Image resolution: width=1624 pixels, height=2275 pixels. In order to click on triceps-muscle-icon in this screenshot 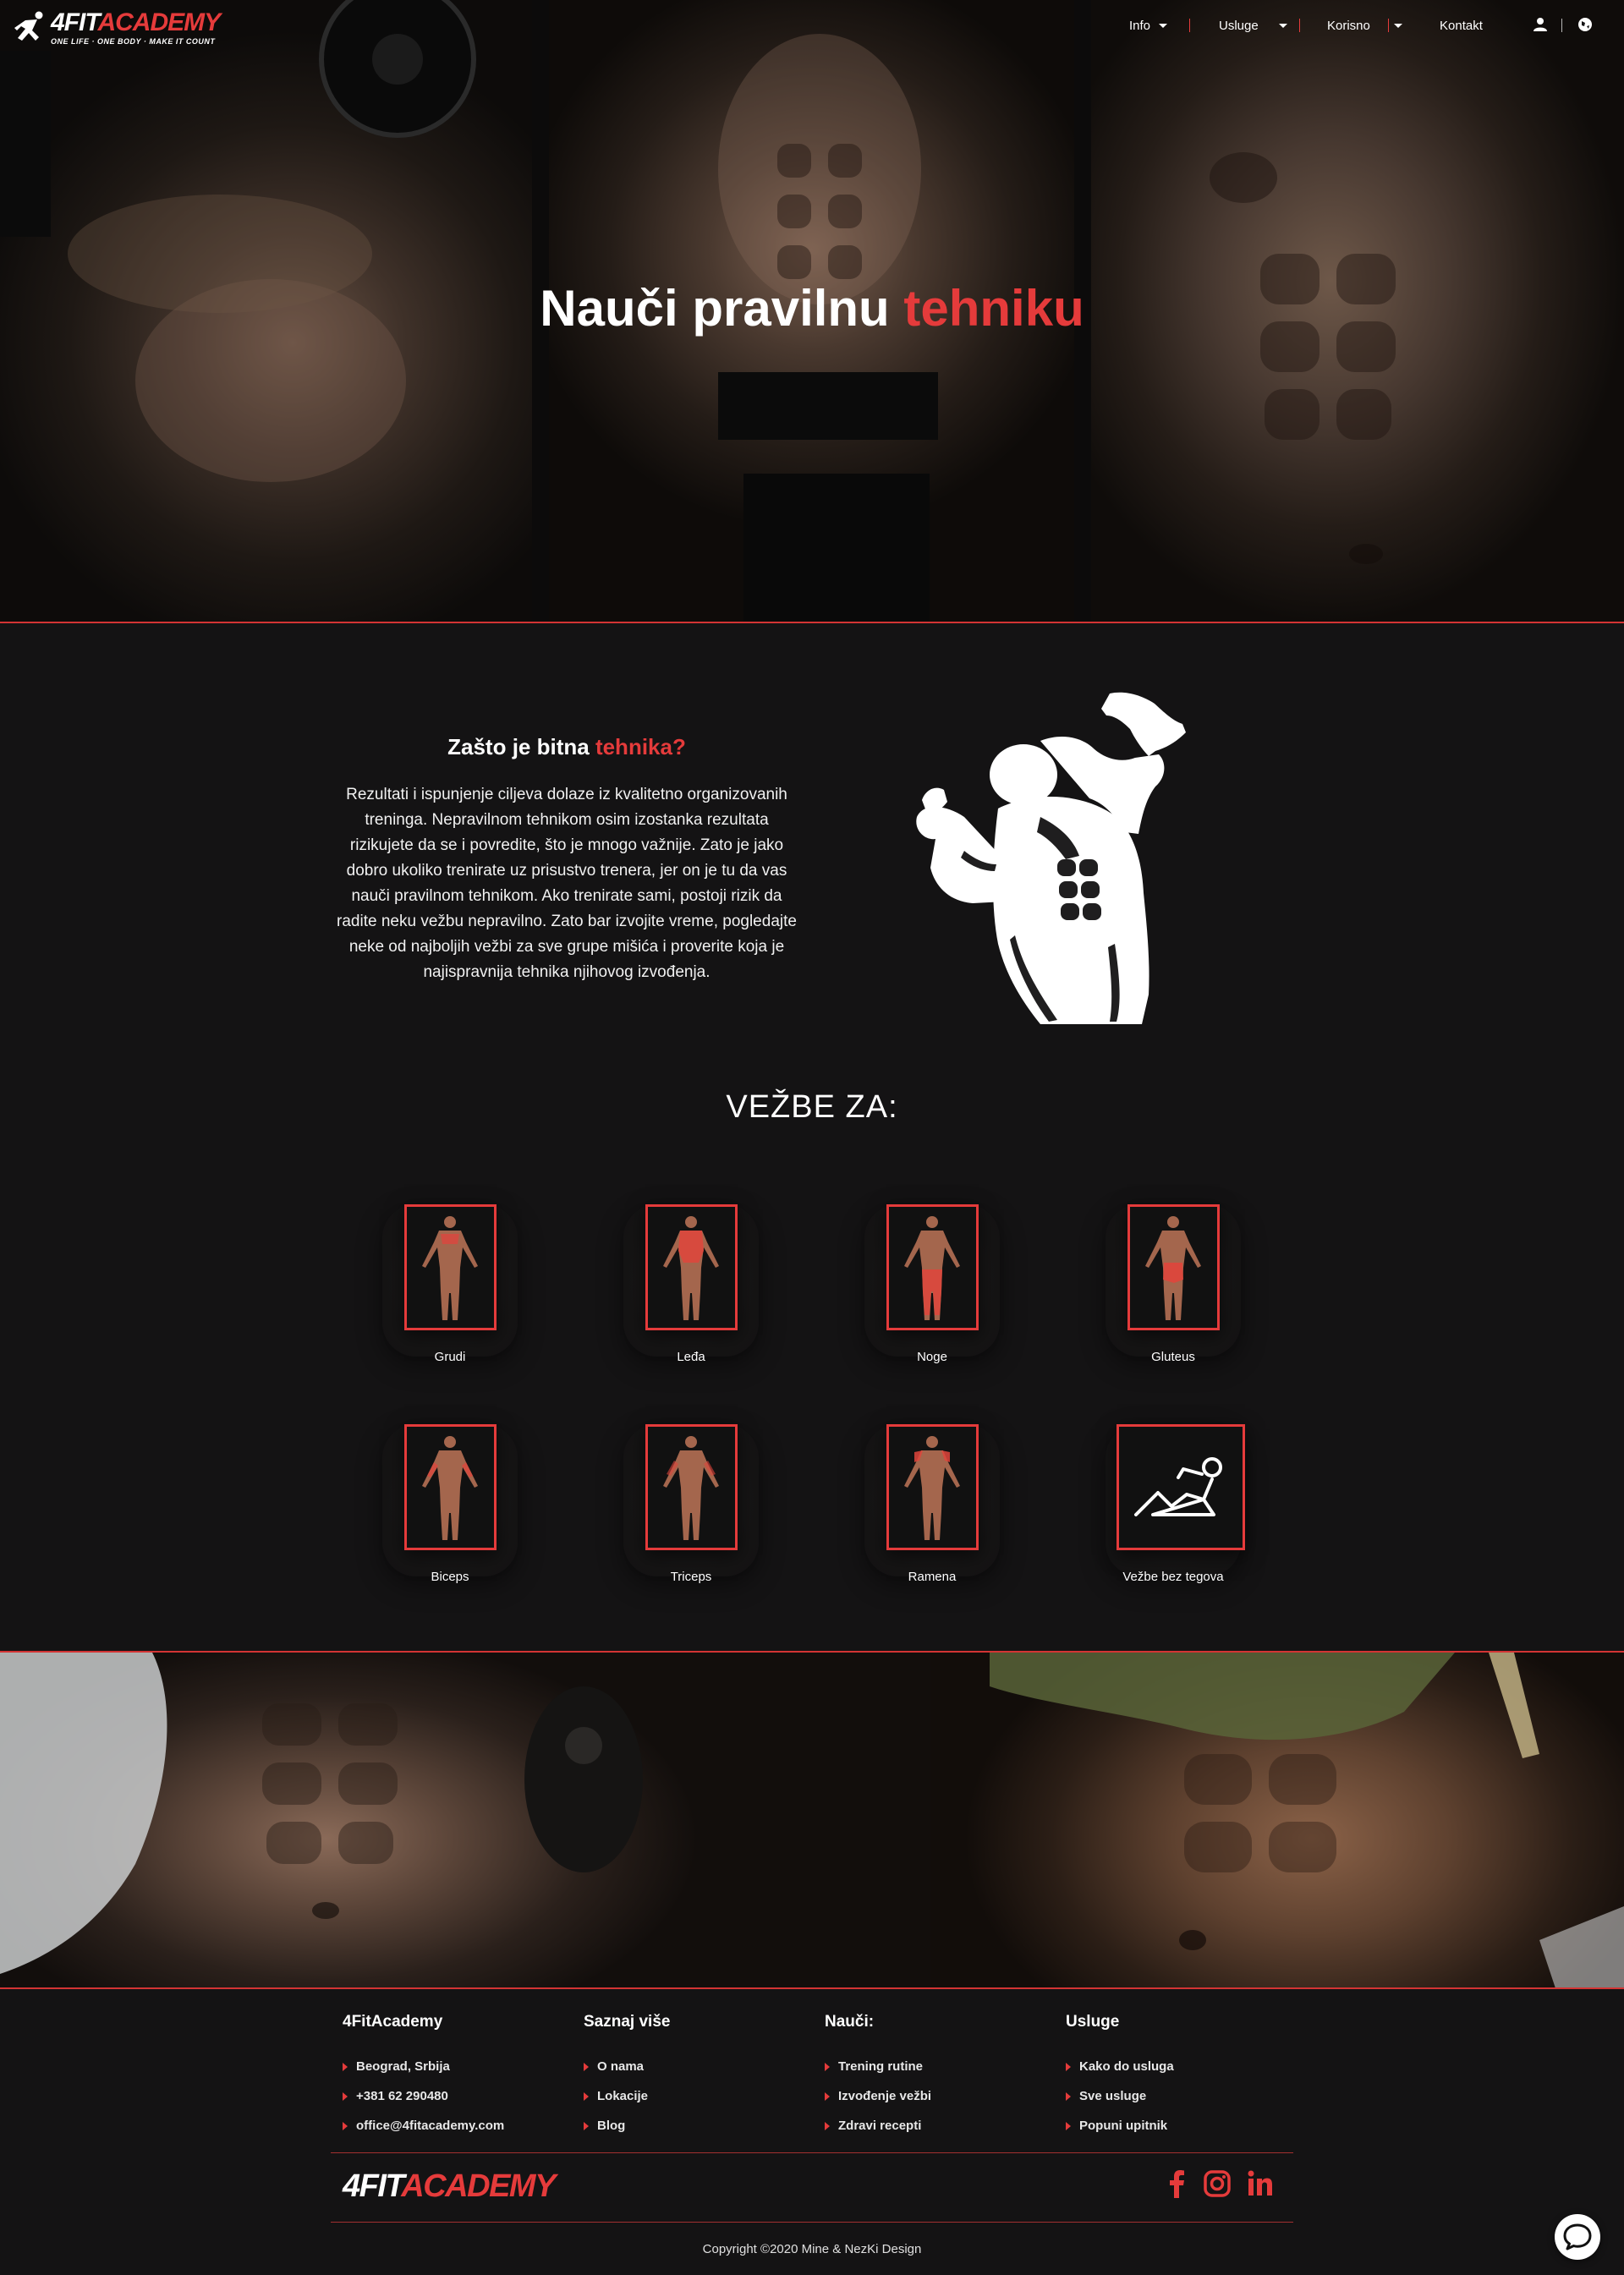, I will do `click(692, 1487)`.